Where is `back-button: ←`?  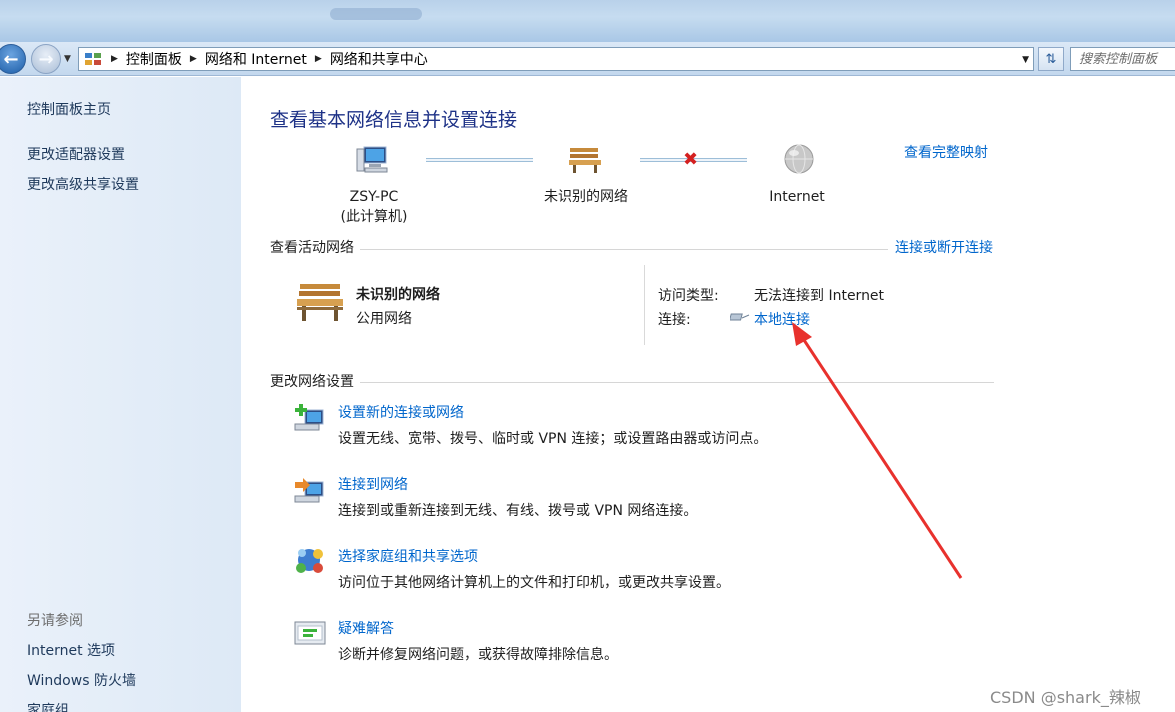 back-button: ← is located at coordinates (13, 59).